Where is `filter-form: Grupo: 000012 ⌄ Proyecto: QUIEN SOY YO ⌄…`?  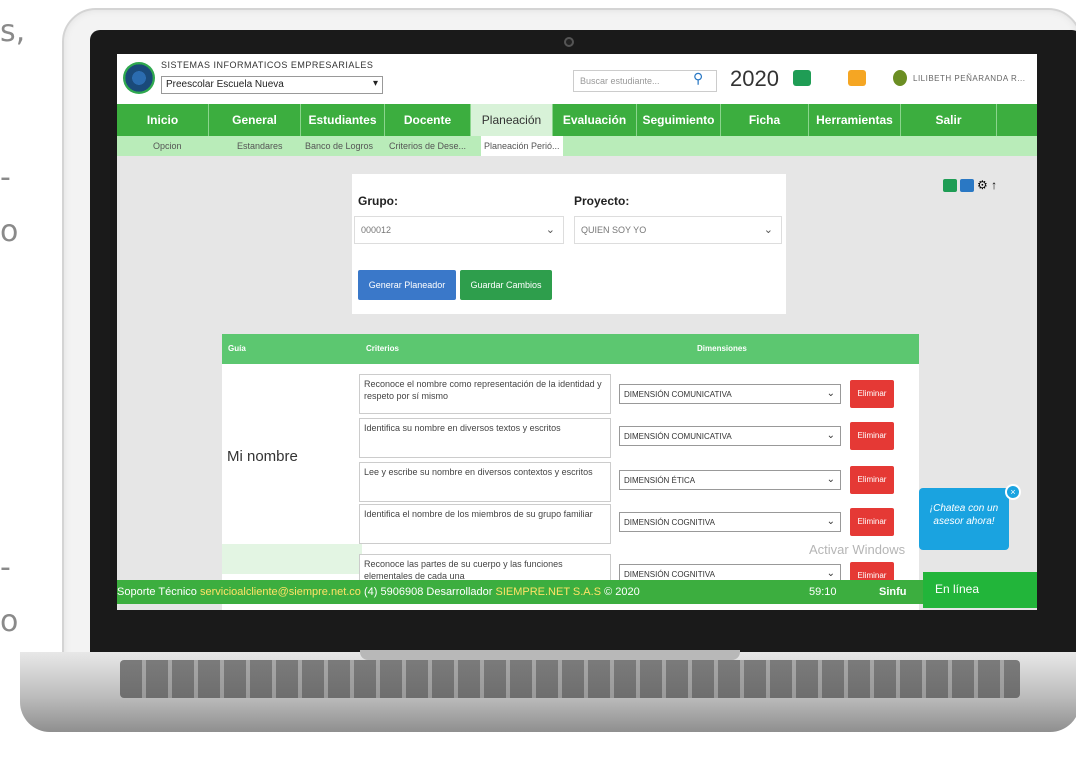
filter-form: Grupo: 000012 ⌄ Proyecto: QUIEN SOY YO ⌄… is located at coordinates (569, 244).